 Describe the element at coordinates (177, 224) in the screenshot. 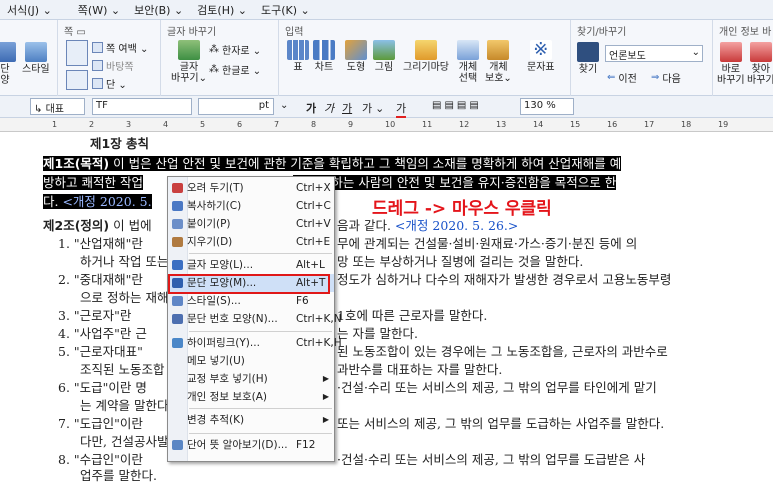

I see `paste-icon` at that location.